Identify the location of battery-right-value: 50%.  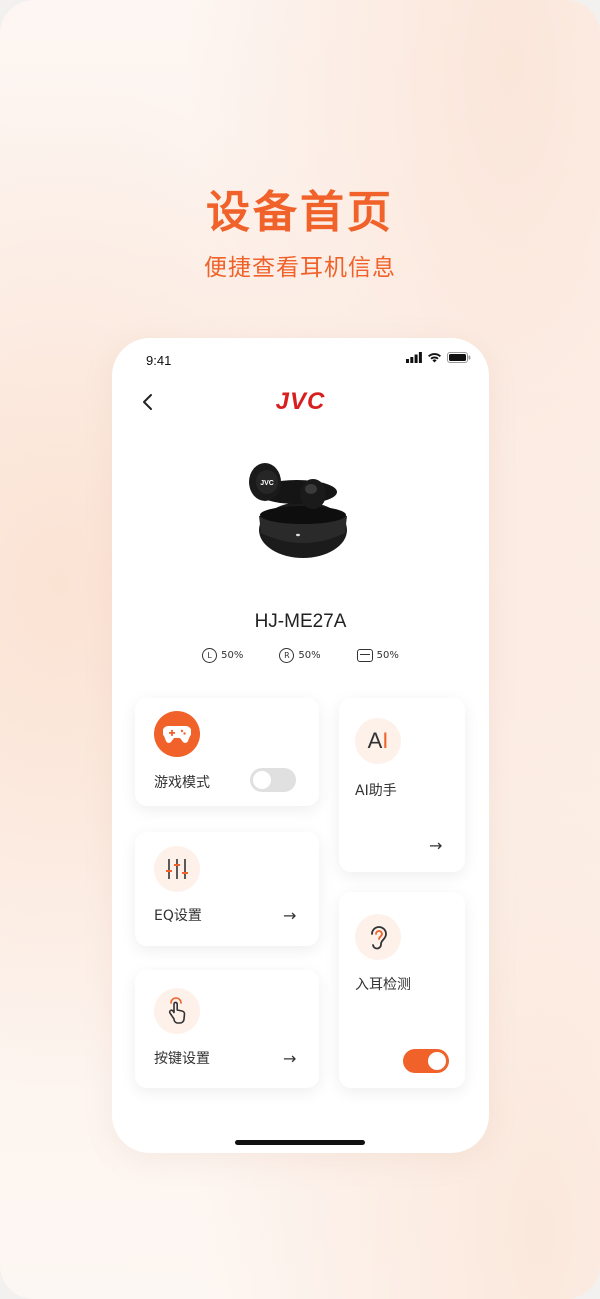
(309, 655).